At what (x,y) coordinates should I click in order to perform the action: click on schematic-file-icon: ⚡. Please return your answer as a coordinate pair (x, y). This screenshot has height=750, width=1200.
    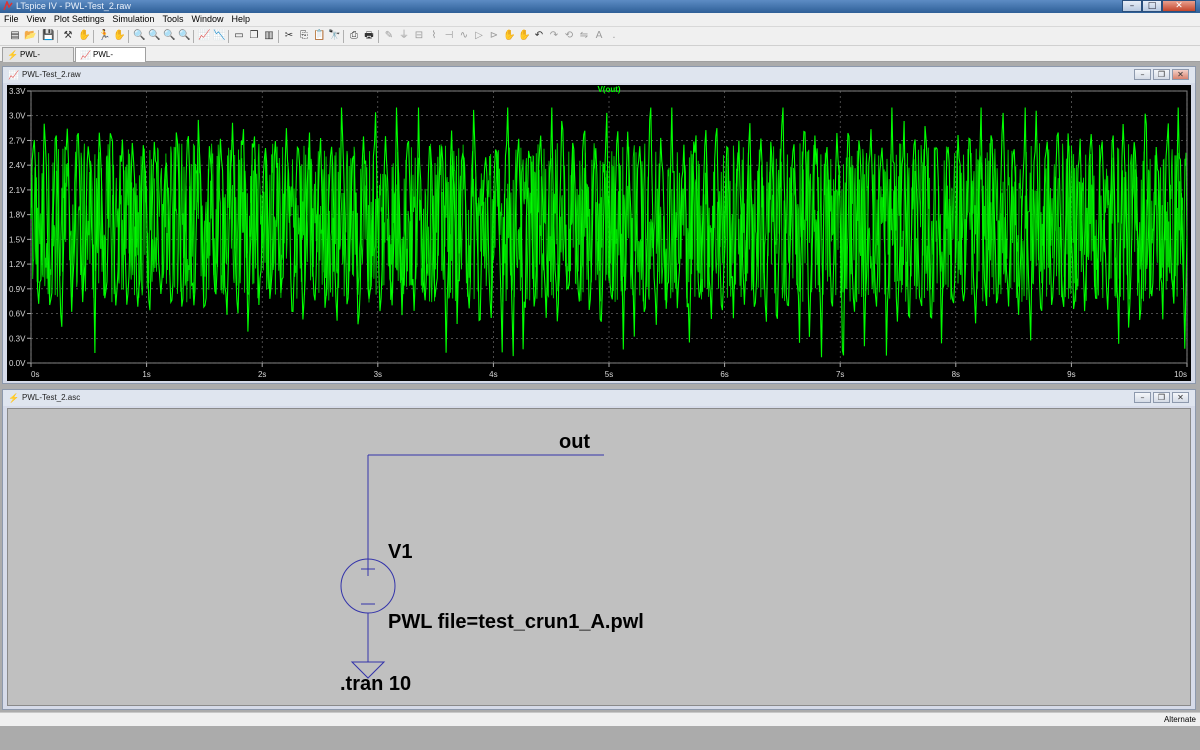
    Looking at the image, I should click on (13, 55).